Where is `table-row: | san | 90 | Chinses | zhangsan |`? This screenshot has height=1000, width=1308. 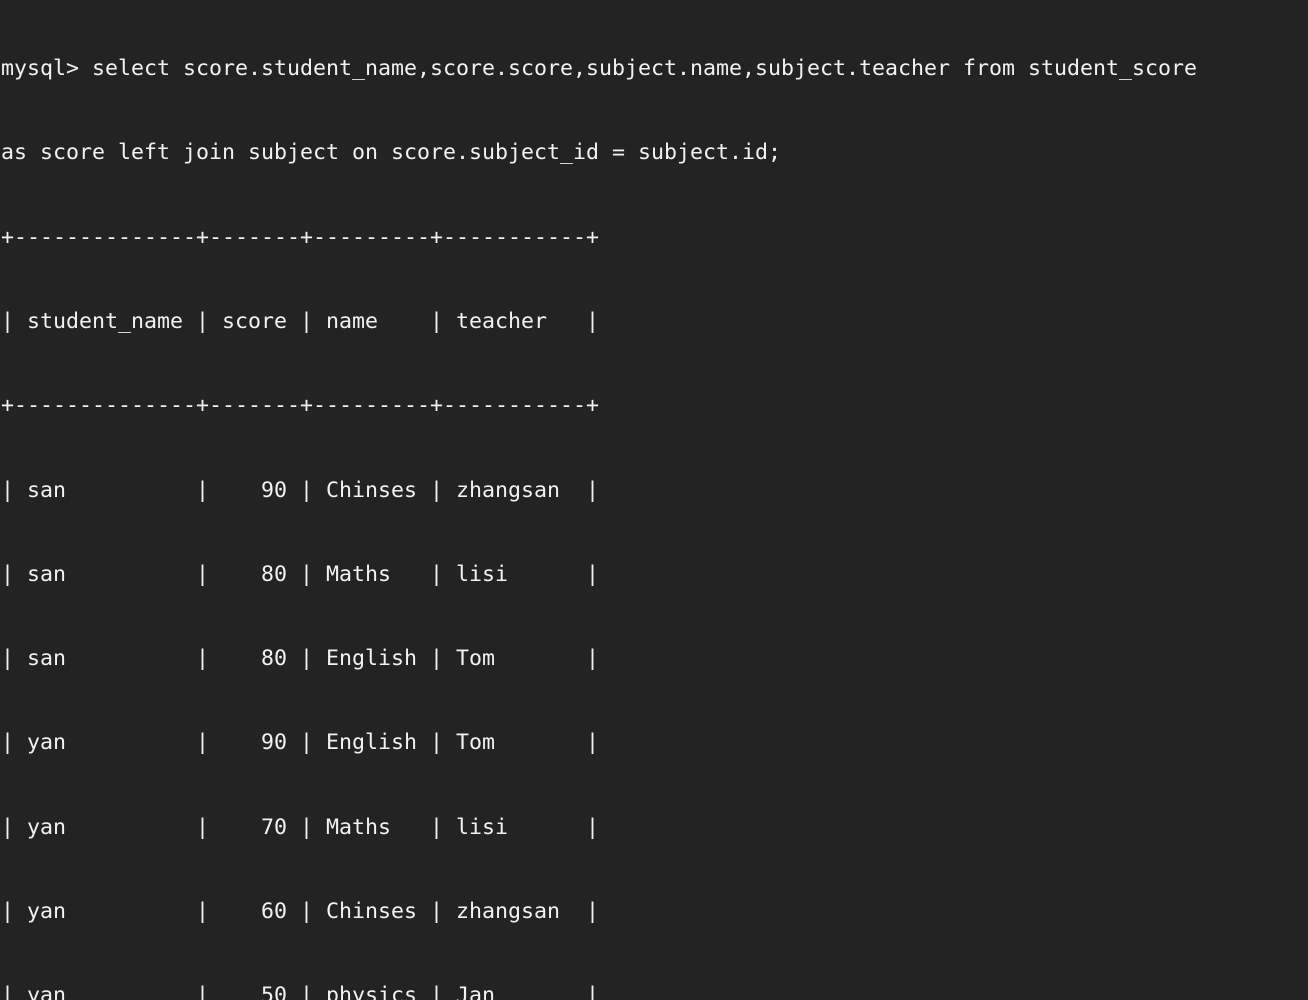 table-row: | san | 90 | Chinses | zhangsan | is located at coordinates (300, 490).